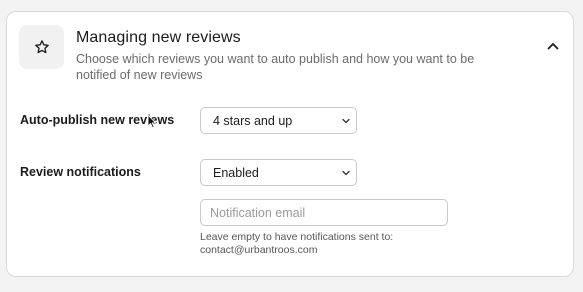  Describe the element at coordinates (324, 212) in the screenshot. I see `notification-email-input` at that location.